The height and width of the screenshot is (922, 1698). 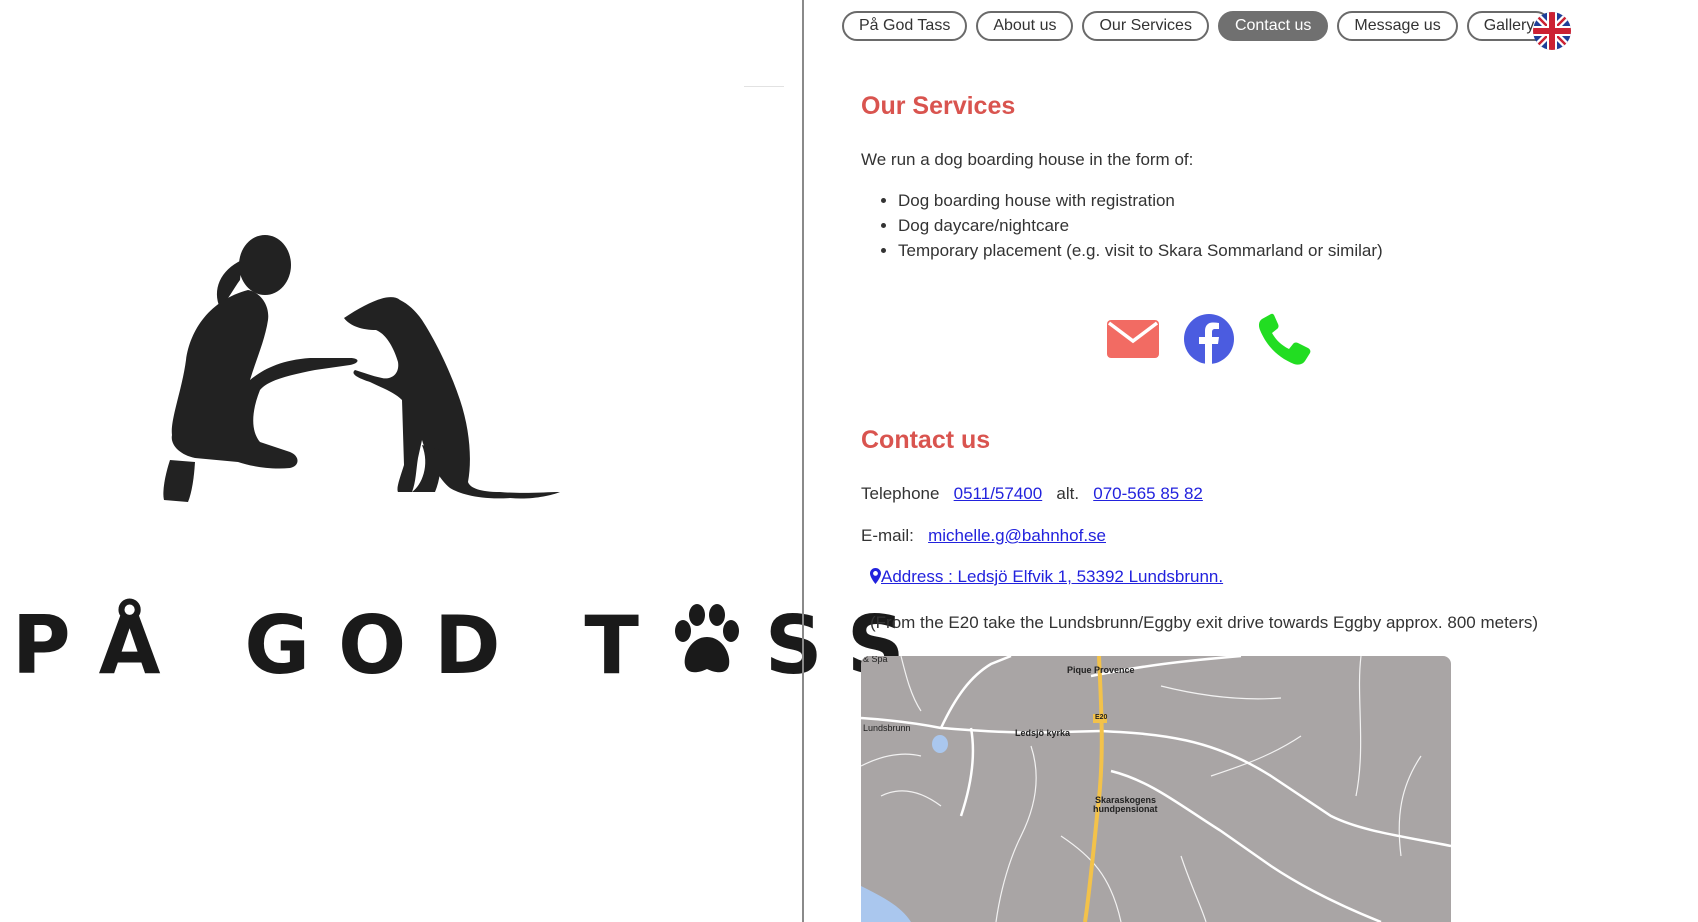 What do you see at coordinates (1140, 200) in the screenshot?
I see `list-item: Dog boarding house with registration` at bounding box center [1140, 200].